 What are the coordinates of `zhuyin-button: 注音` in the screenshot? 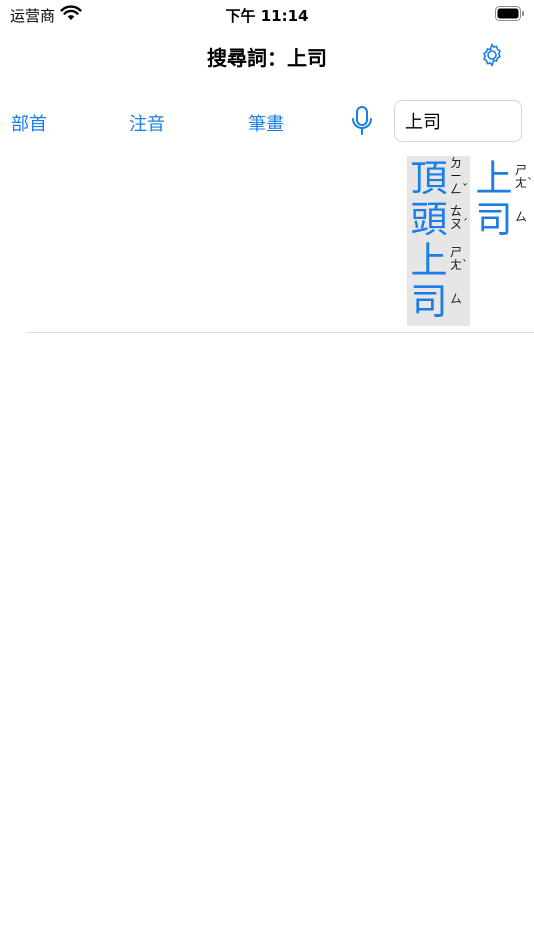 It's located at (147, 123).